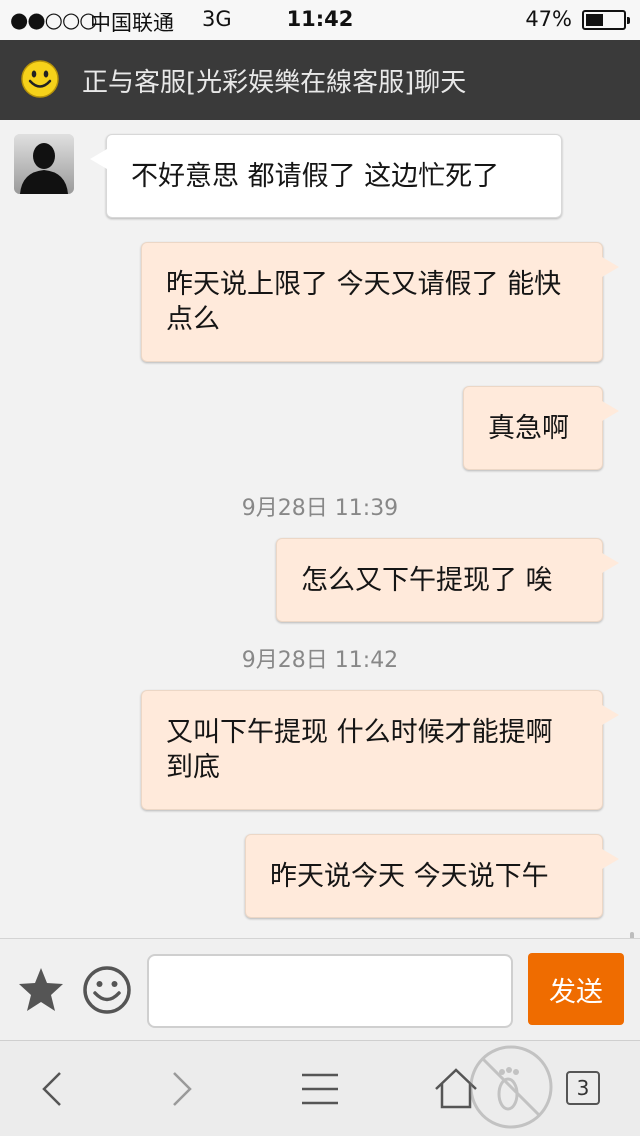 The height and width of the screenshot is (1136, 640). What do you see at coordinates (330, 991) in the screenshot?
I see `message-input` at bounding box center [330, 991].